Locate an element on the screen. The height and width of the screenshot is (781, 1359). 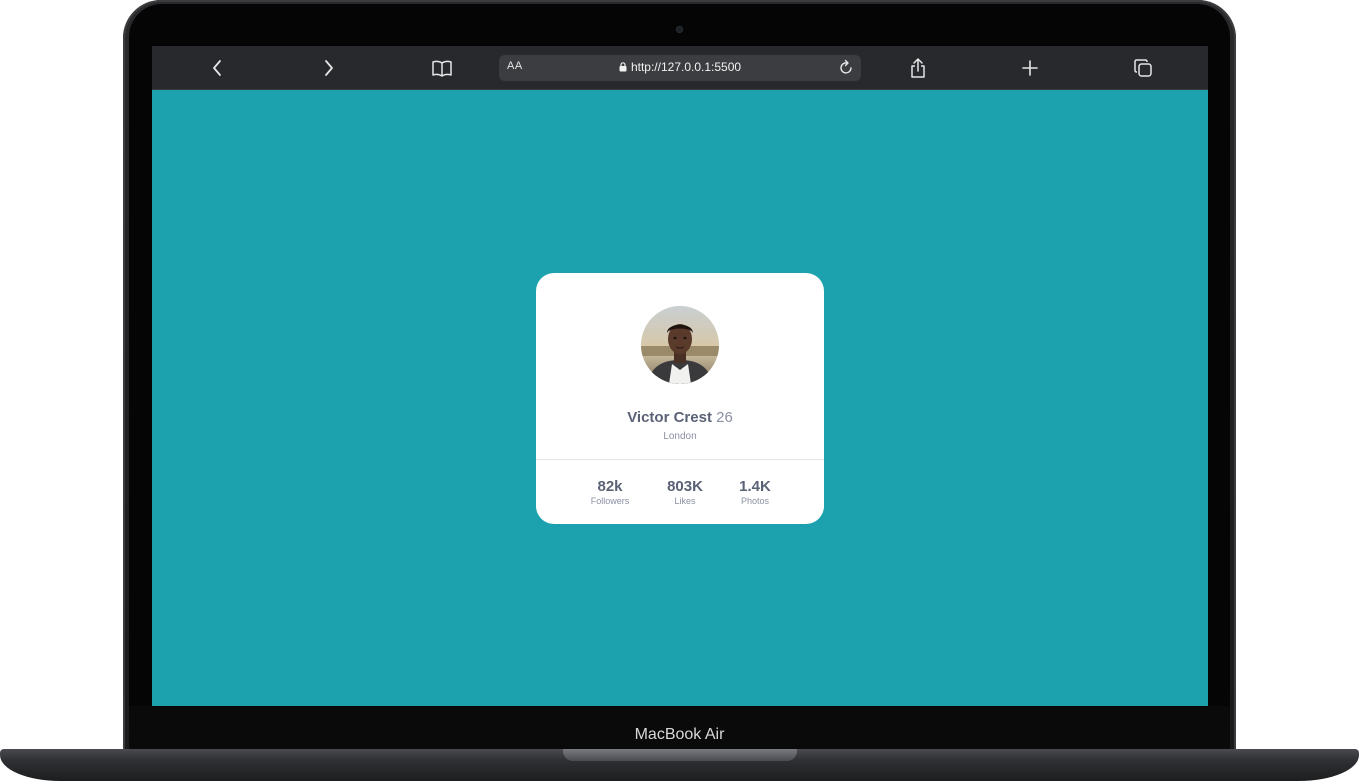
camera-icon is located at coordinates (679, 29).